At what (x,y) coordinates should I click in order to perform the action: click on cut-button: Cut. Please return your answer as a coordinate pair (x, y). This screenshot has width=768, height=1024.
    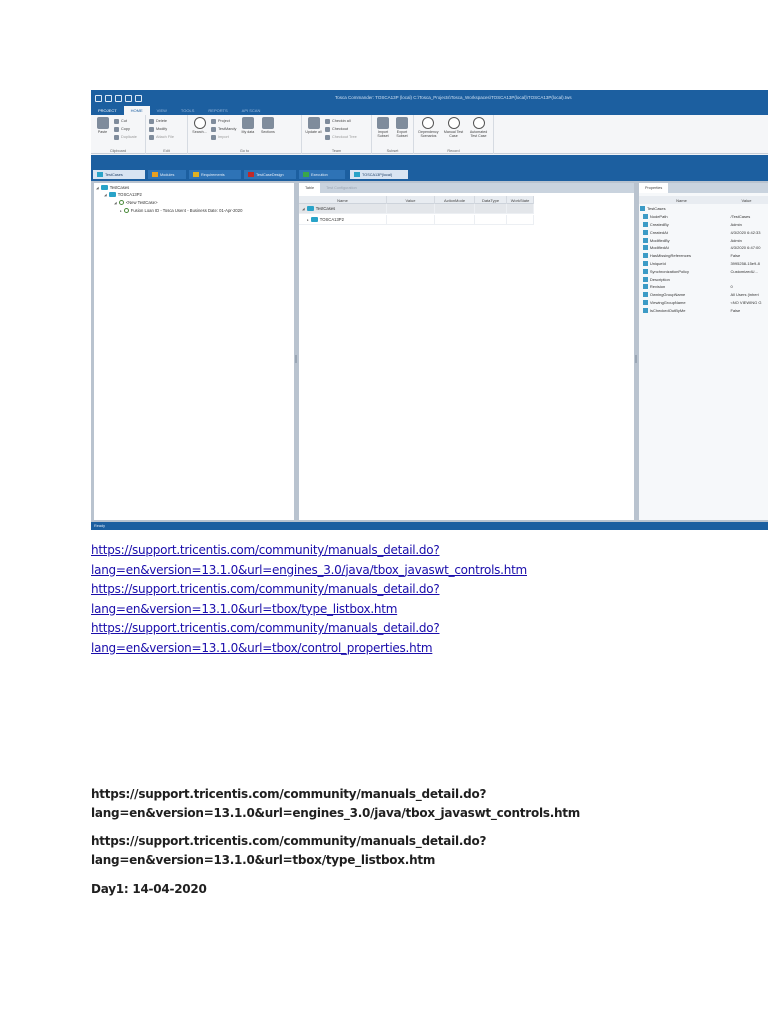
    Looking at the image, I should click on (125, 121).